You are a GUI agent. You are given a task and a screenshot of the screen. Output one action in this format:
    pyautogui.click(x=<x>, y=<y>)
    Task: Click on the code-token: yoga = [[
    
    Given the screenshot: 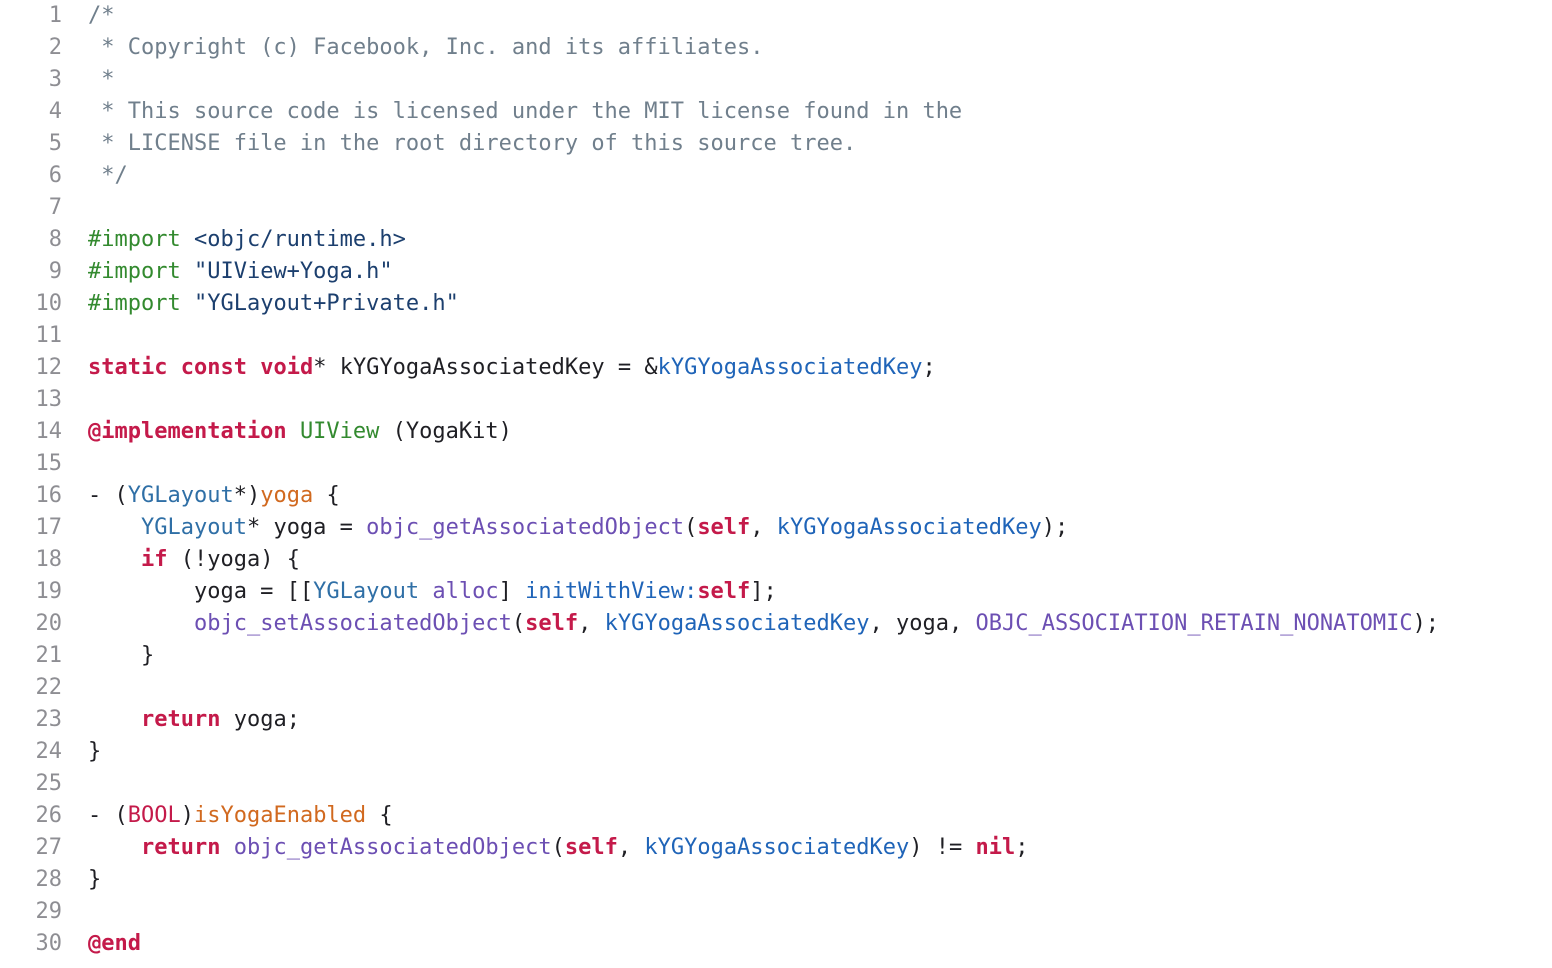 What is the action you would take?
    pyautogui.click(x=201, y=591)
    